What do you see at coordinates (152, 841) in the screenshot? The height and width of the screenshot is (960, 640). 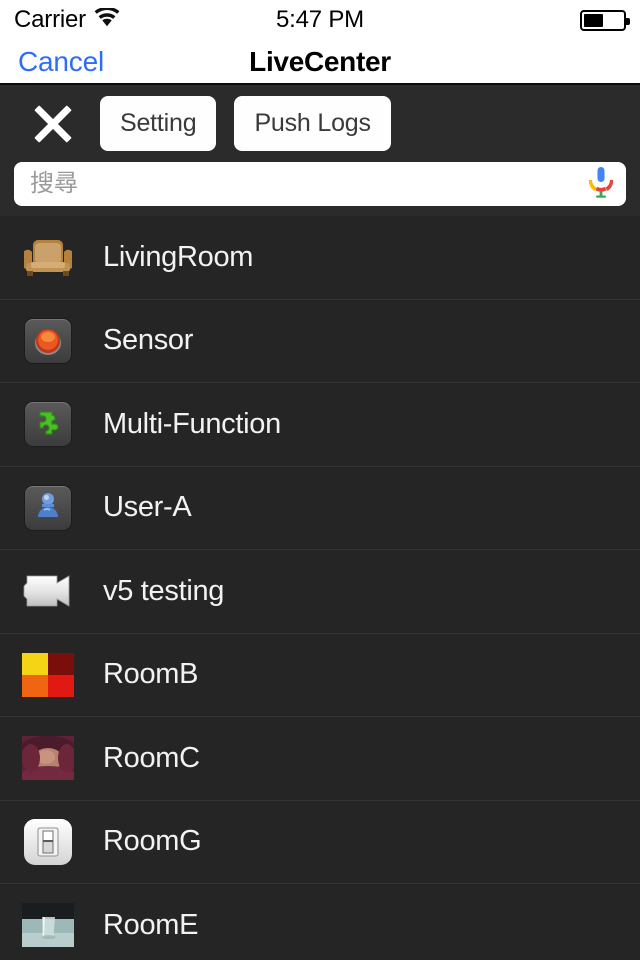 I see `list-item-label: RoomG` at bounding box center [152, 841].